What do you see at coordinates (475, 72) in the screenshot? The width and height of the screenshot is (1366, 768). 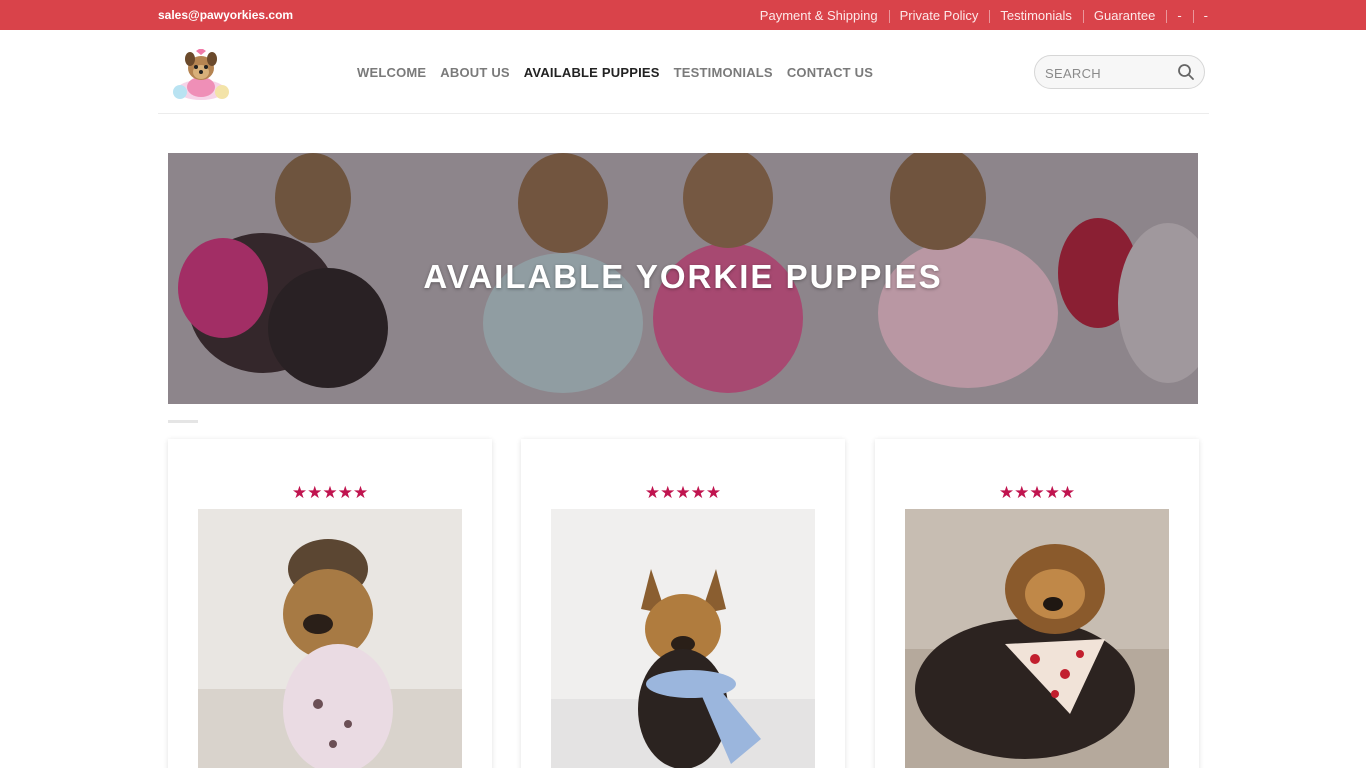 I see `nav-about-us: ABOUT US` at bounding box center [475, 72].